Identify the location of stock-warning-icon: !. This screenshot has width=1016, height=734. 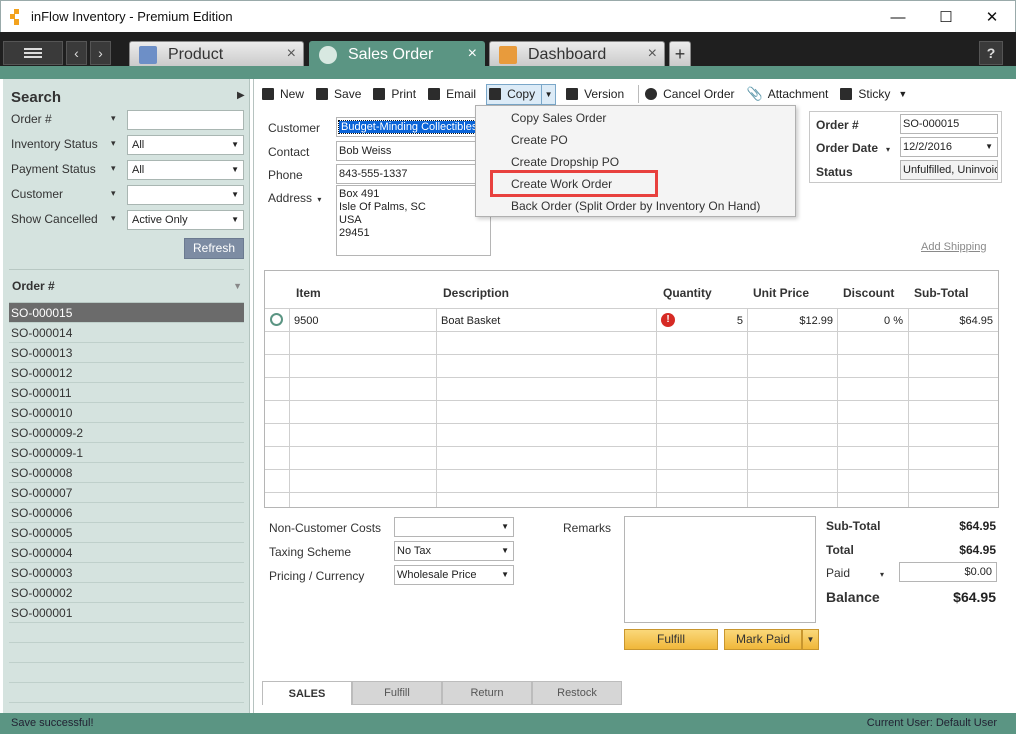
(668, 320).